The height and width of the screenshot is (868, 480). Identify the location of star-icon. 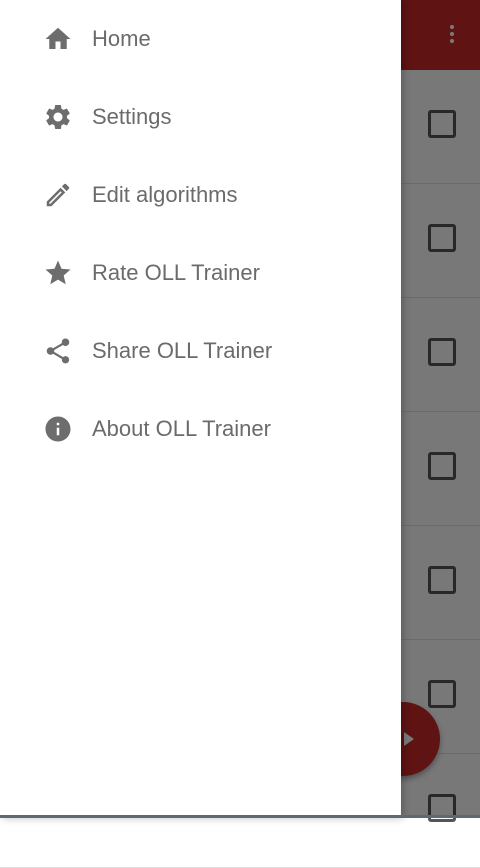
(58, 273).